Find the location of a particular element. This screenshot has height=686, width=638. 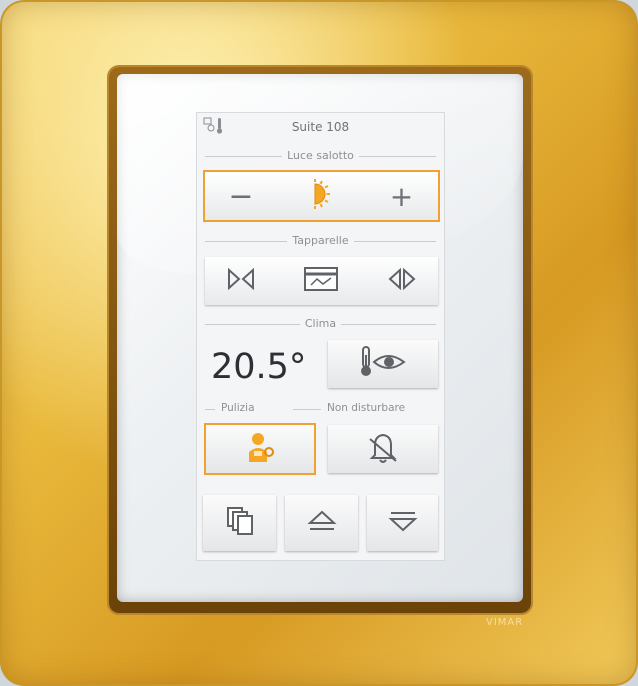

blinds-control-bar is located at coordinates (321, 281).